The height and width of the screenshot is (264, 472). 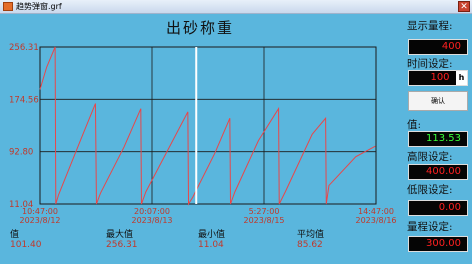 I want to click on time-setting-field: 100 h, so click(x=438, y=78).